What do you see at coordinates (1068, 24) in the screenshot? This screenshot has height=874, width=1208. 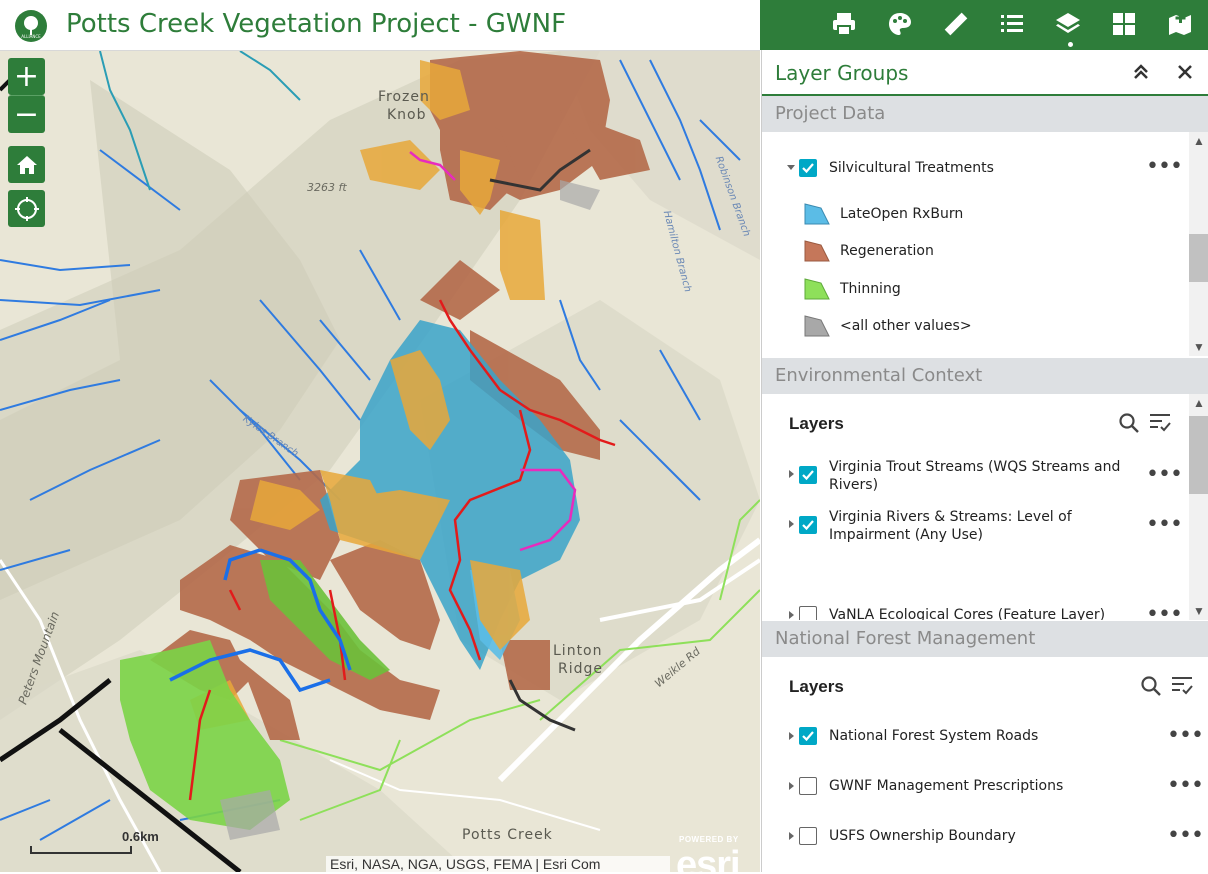 I see `layers-icon` at bounding box center [1068, 24].